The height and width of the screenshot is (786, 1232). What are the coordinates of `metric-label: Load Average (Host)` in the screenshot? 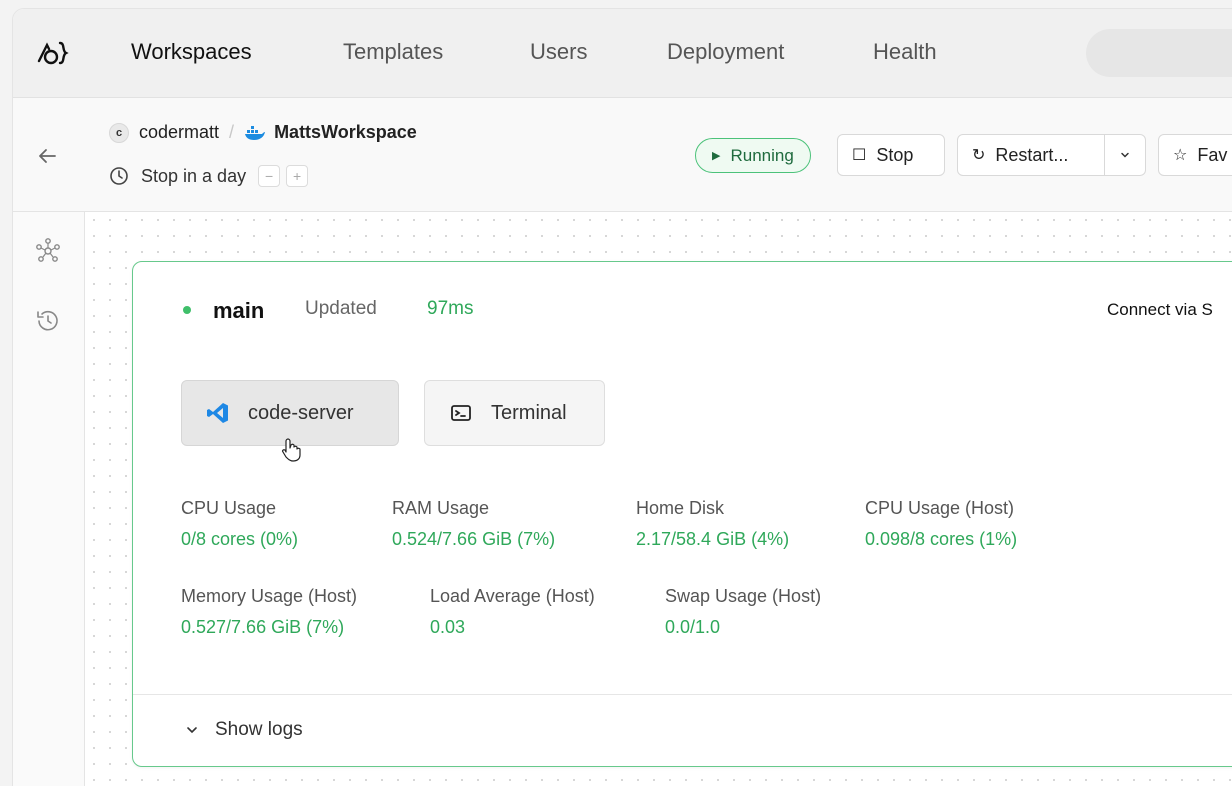 It's located at (512, 596).